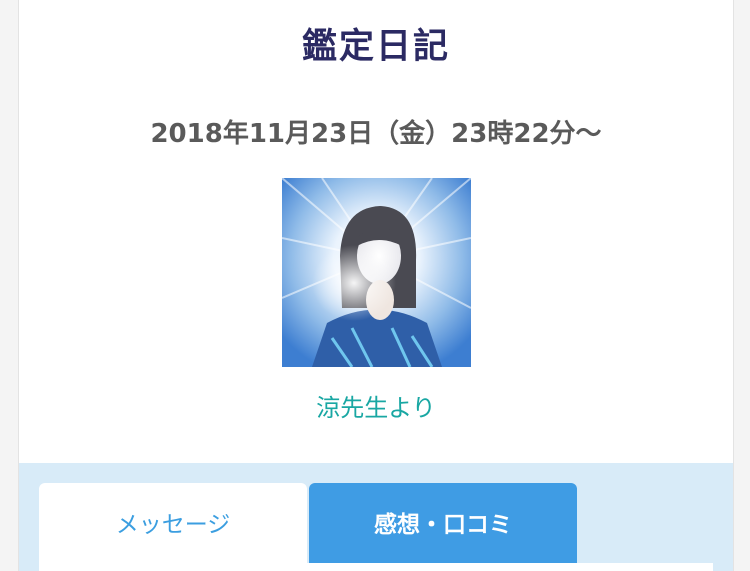  Describe the element at coordinates (376, 134) in the screenshot. I see `reading-datetime: 2018年11月23日（金）23時22分〜` at that location.